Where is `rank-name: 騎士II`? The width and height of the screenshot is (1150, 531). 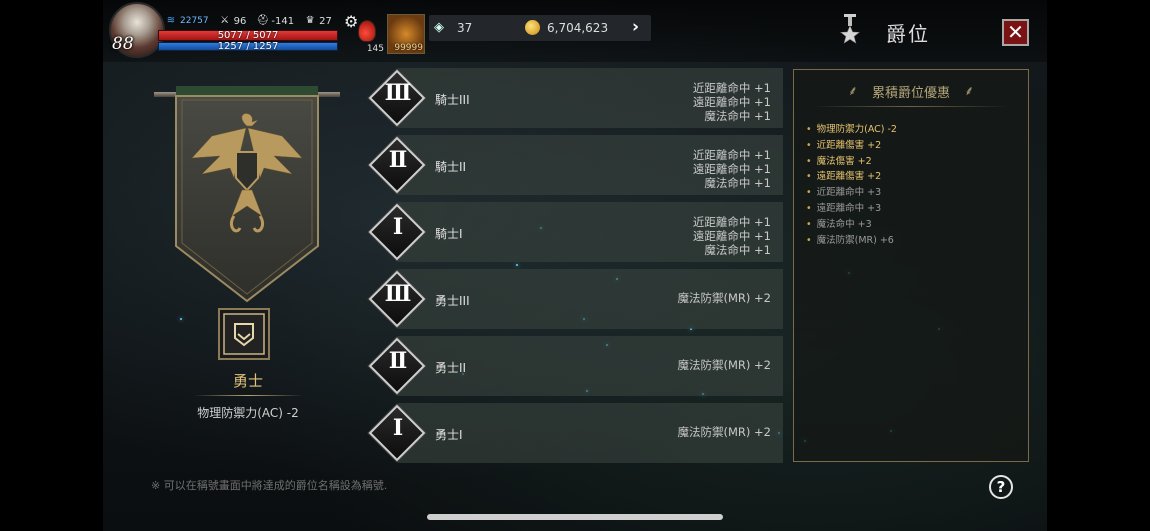 rank-name: 騎士II is located at coordinates (451, 167).